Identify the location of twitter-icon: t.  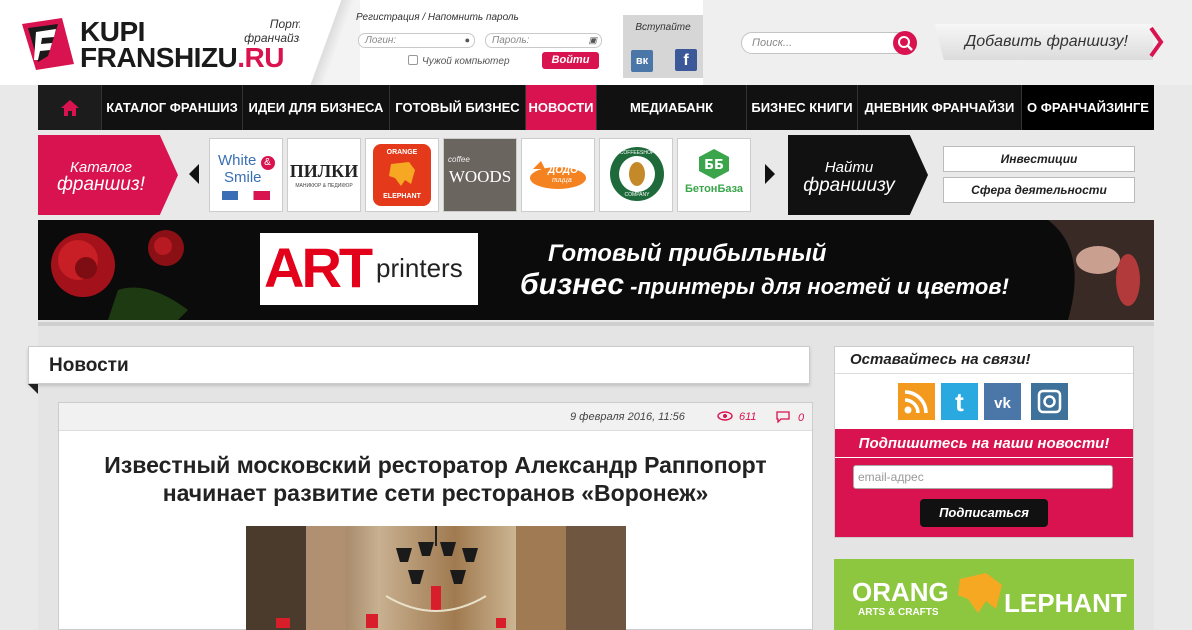
(959, 401).